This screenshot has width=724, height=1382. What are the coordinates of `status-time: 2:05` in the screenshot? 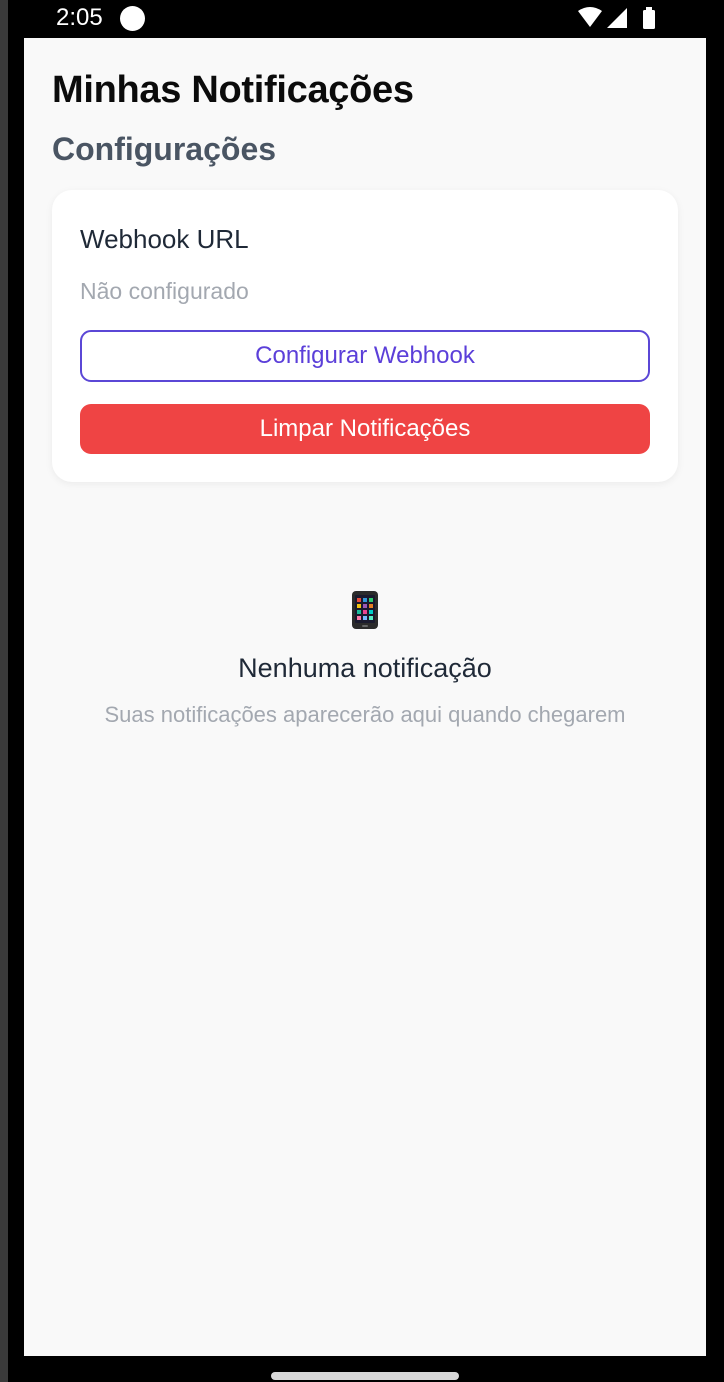 It's located at (79, 17).